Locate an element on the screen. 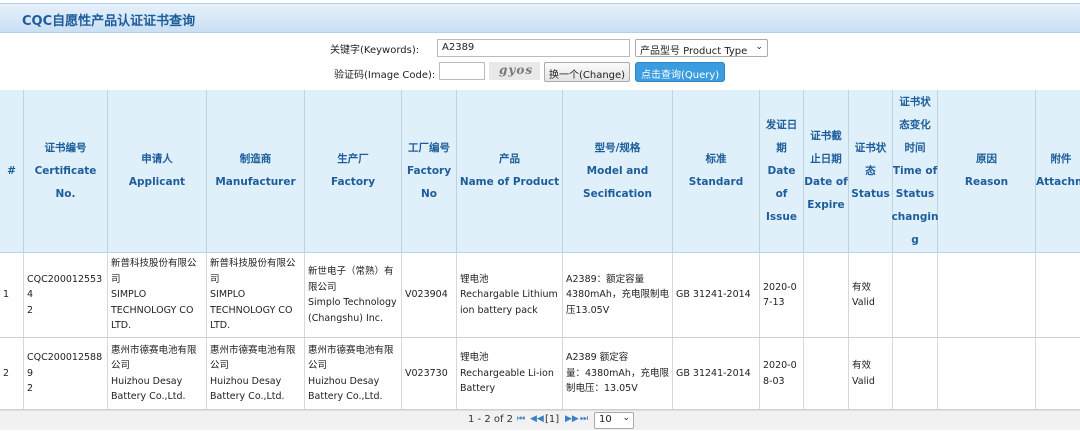 The height and width of the screenshot is (431, 1080). header-label-en: Applicant is located at coordinates (157, 182).